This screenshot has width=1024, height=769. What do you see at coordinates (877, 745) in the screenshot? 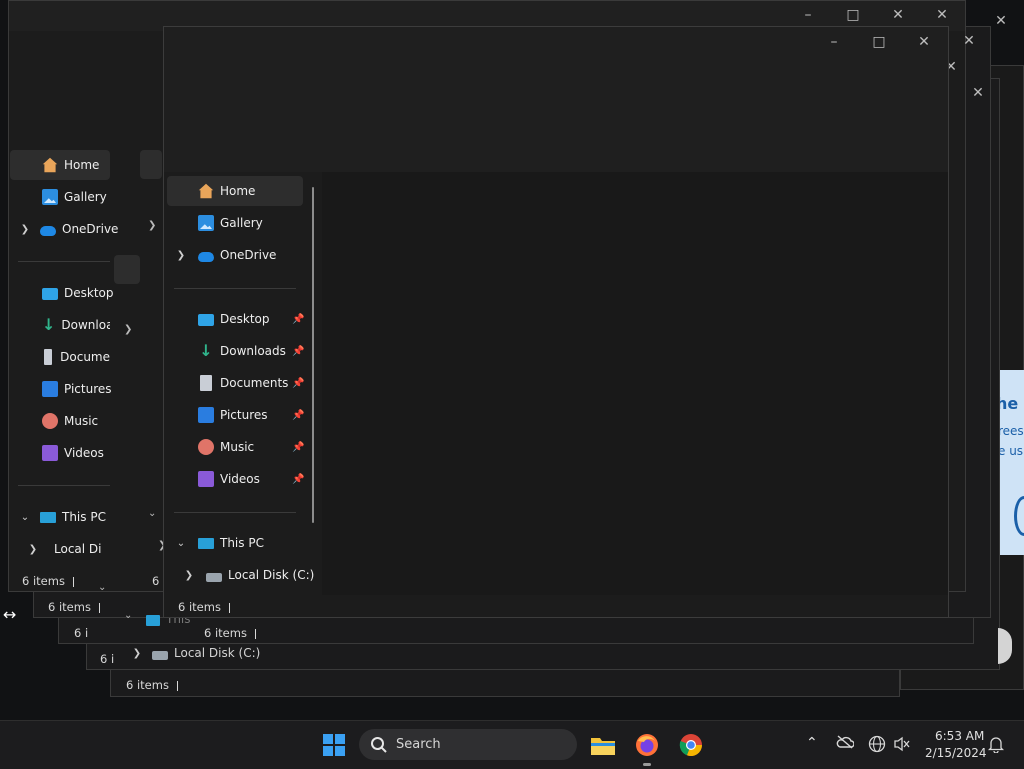
I see `network-globe-icon` at bounding box center [877, 745].